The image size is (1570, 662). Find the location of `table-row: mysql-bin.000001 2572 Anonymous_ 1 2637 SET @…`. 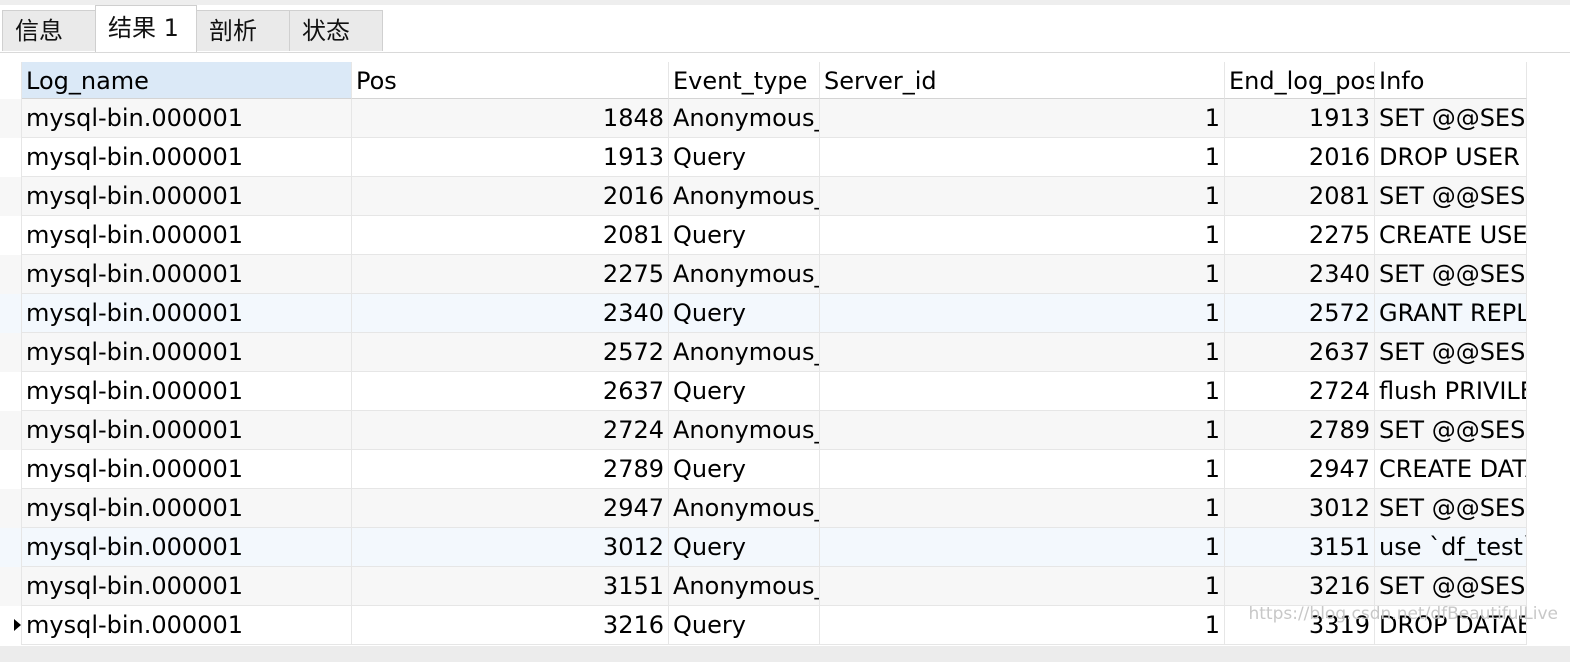

table-row: mysql-bin.000001 2572 Anonymous_ 1 2637 SET @… is located at coordinates (763, 352).